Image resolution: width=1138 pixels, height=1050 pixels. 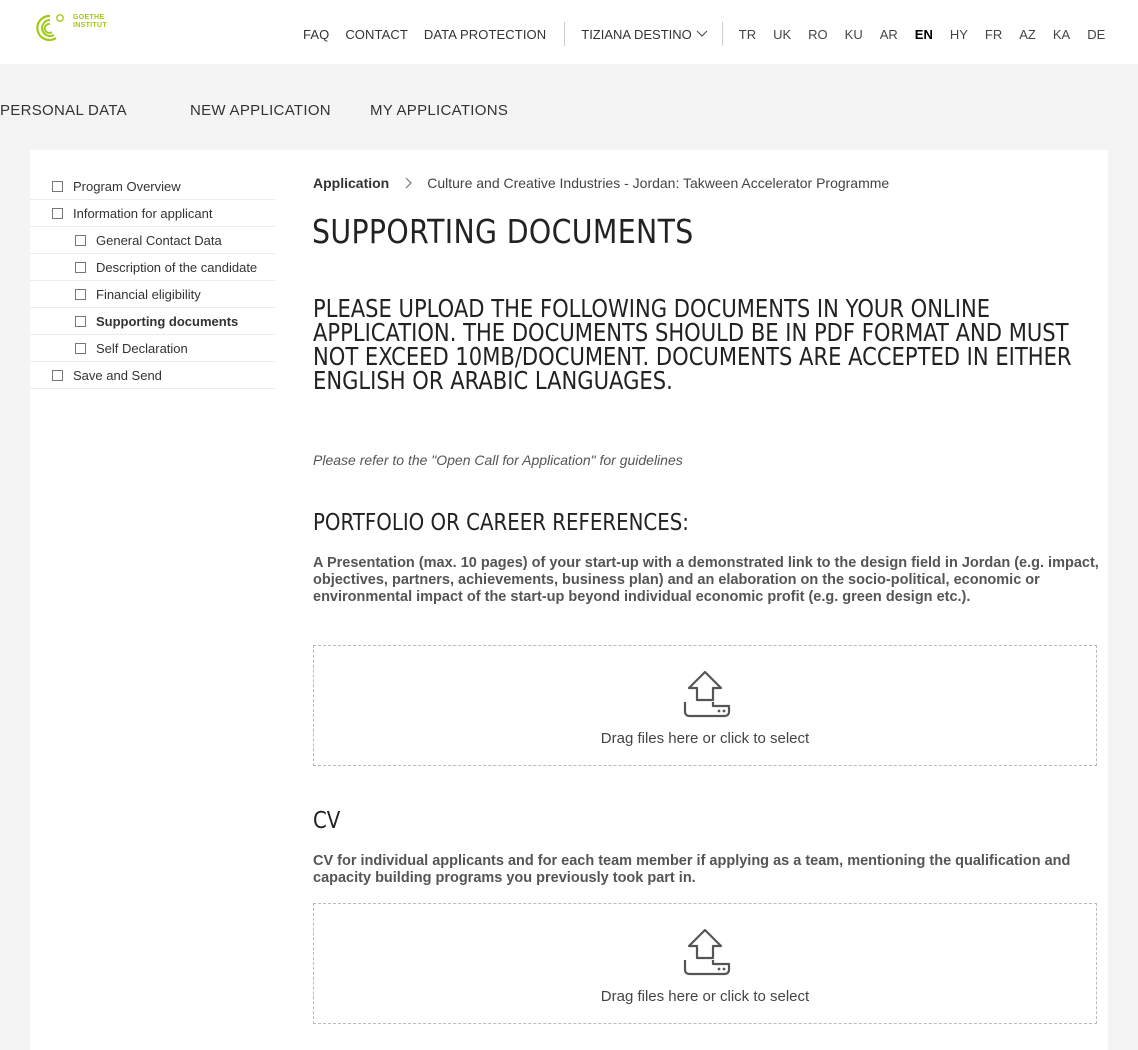 What do you see at coordinates (159, 240) in the screenshot?
I see `sidebar-item-label: General Contact Data` at bounding box center [159, 240].